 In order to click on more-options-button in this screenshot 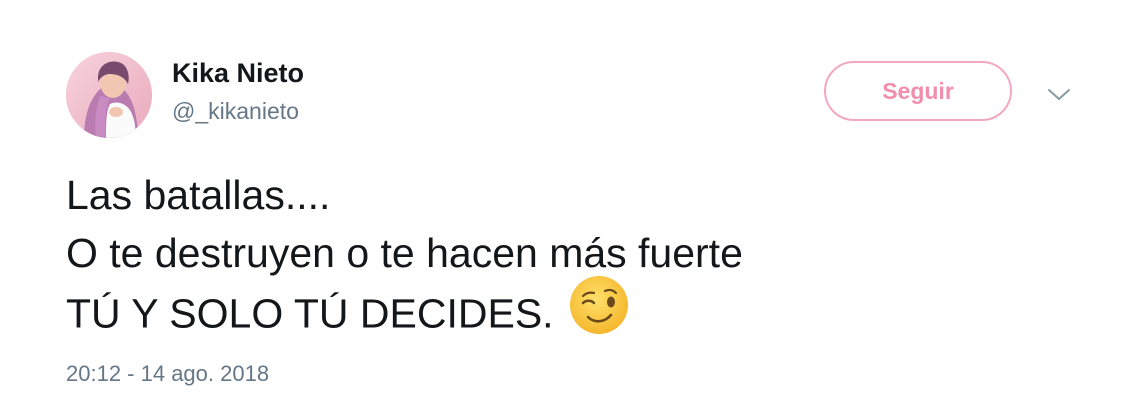, I will do `click(1059, 95)`.